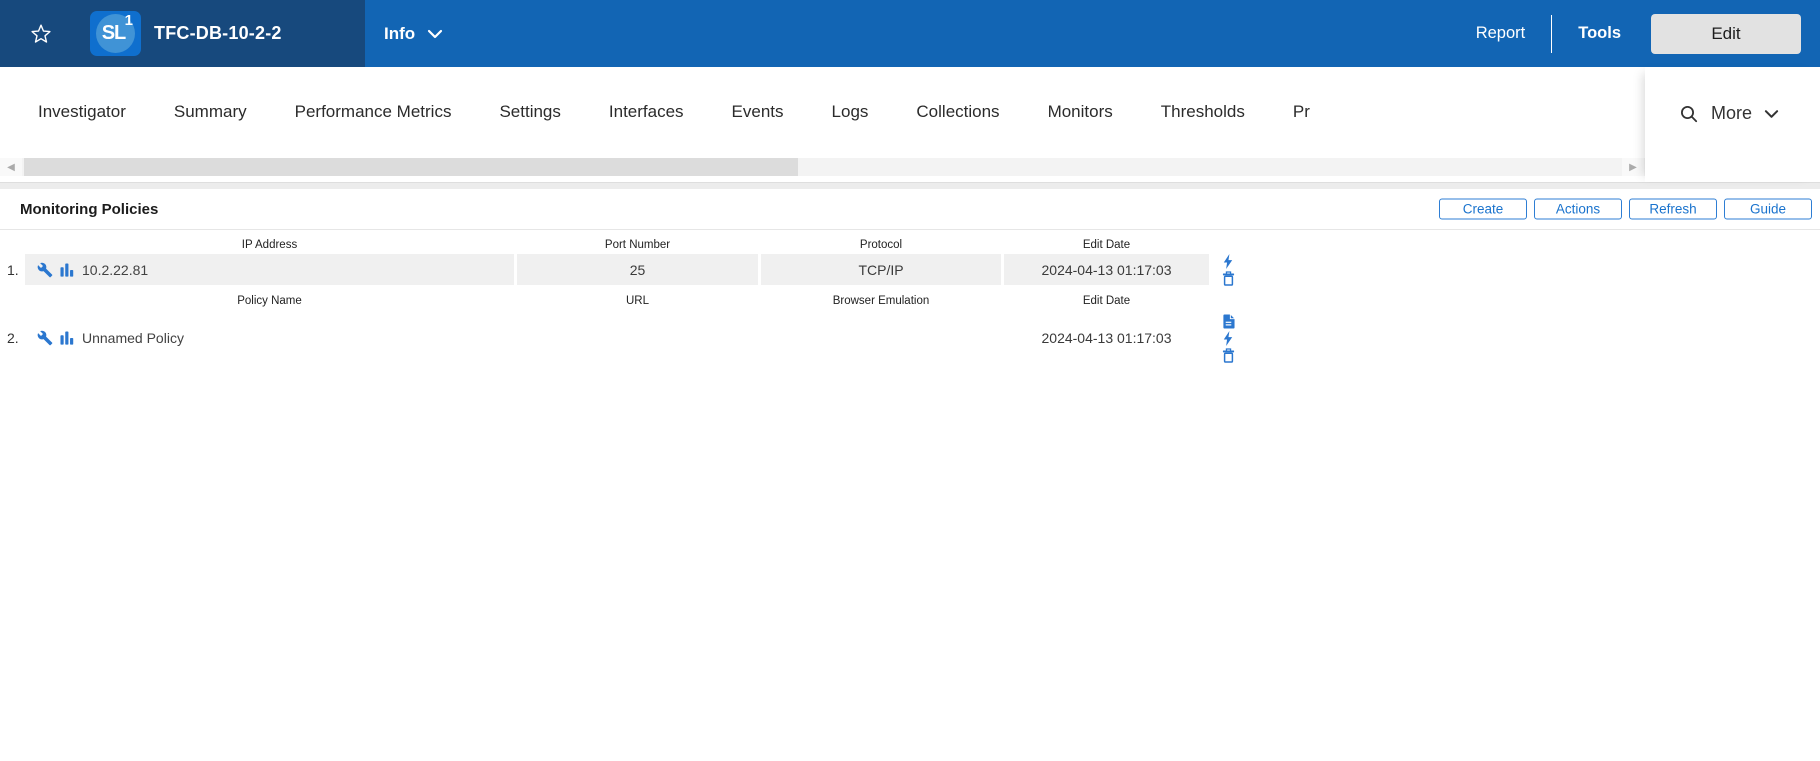  I want to click on top-bar-right-section: Report Tools Edit, so click(1648, 33).